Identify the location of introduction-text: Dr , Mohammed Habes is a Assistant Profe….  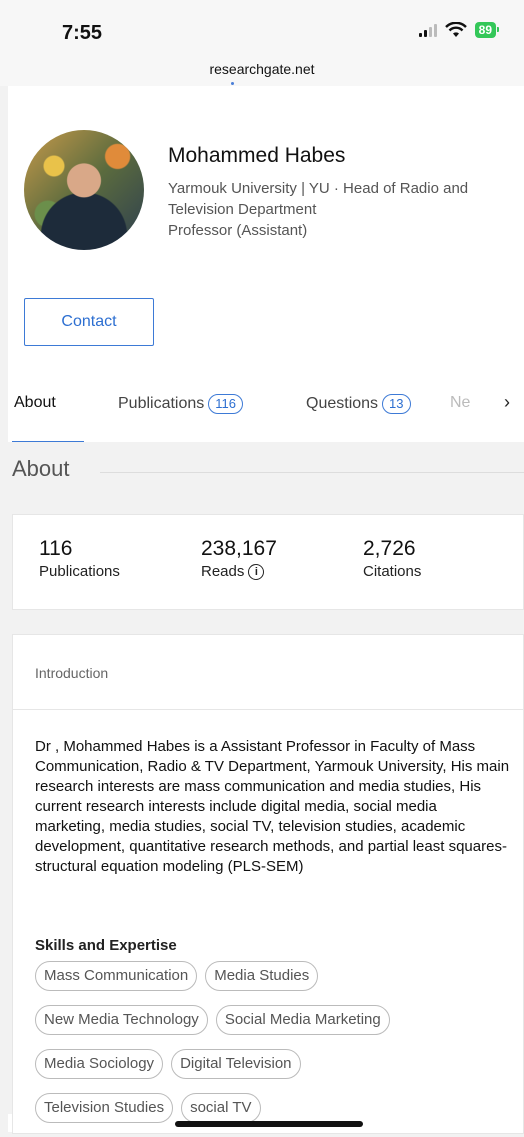
(272, 806).